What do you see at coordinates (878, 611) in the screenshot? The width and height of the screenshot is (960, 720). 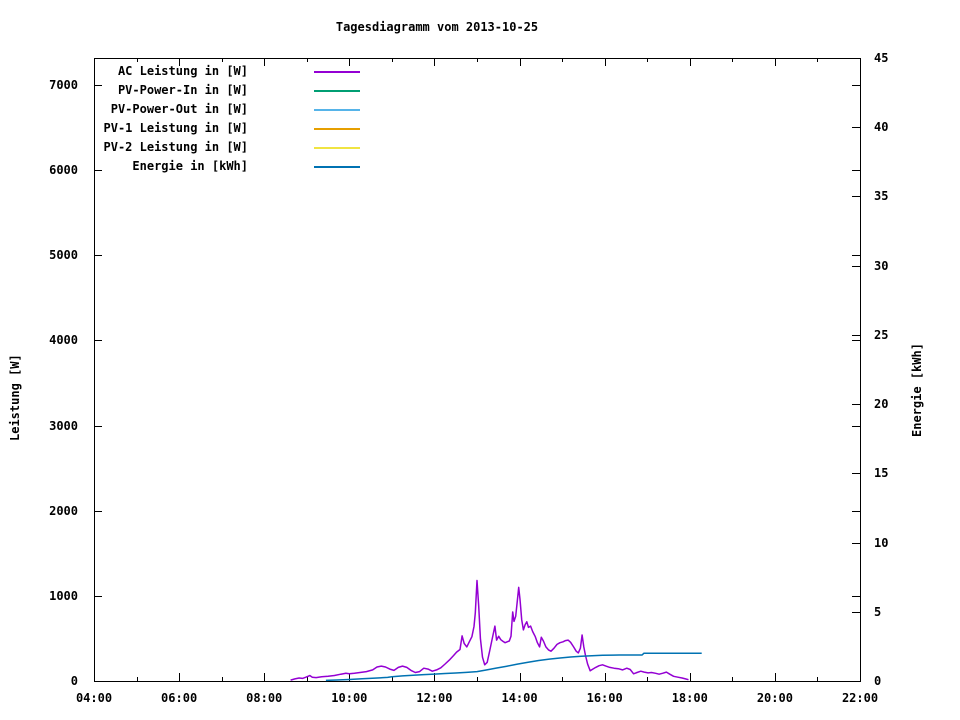 I see `y-right-tick-label: 5` at bounding box center [878, 611].